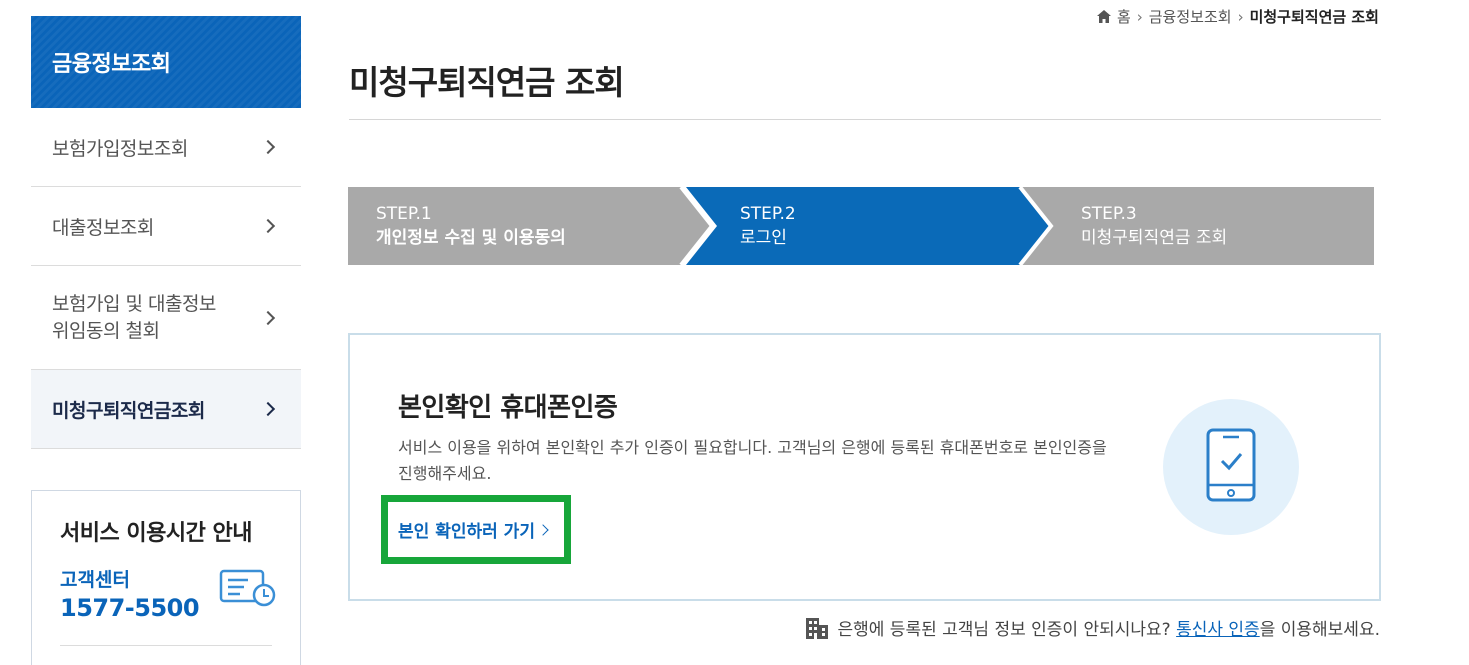 Image resolution: width=1469 pixels, height=665 pixels. I want to click on sidebar-item-consent-withdrawal: 보험가입 및 대출정보 위임동의 철회, so click(166, 318).